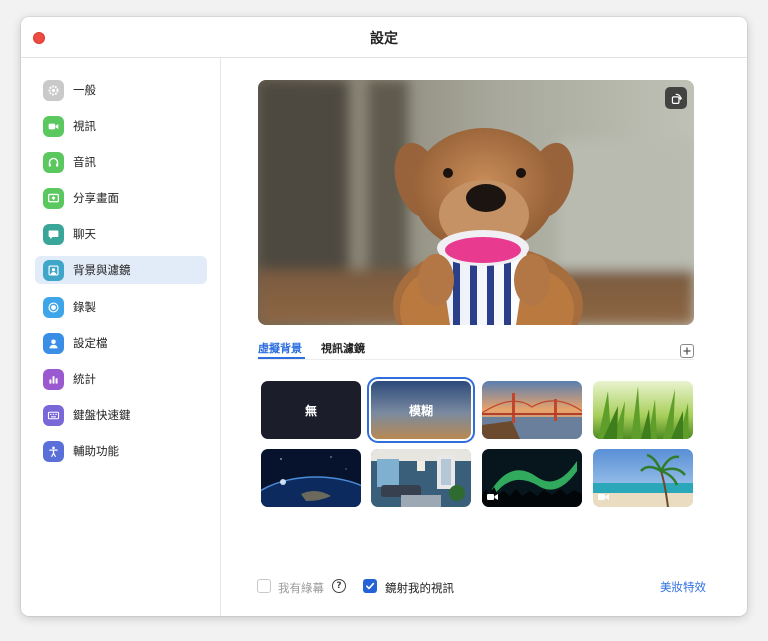 Image resolution: width=768 pixels, height=641 pixels. What do you see at coordinates (53, 343) in the screenshot?
I see `profile-icon` at bounding box center [53, 343].